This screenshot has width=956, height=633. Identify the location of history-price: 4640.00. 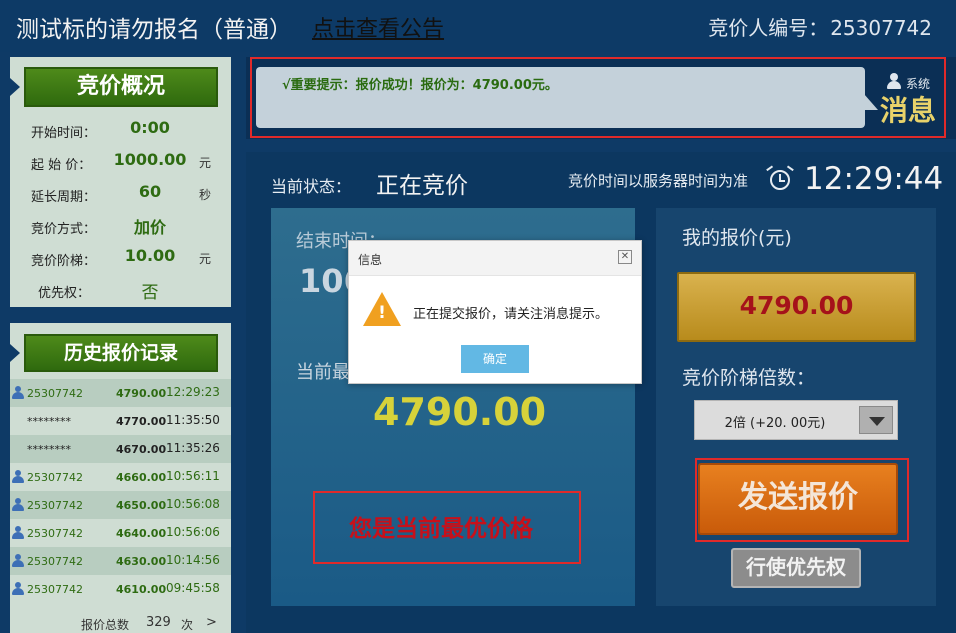
(141, 533).